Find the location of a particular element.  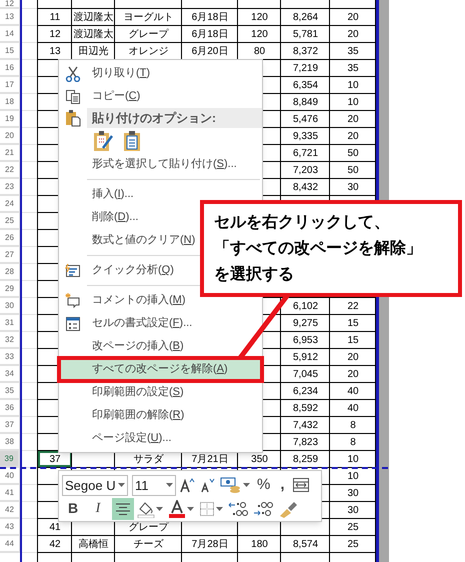

table-cell-text: 13 is located at coordinates (55, 51).